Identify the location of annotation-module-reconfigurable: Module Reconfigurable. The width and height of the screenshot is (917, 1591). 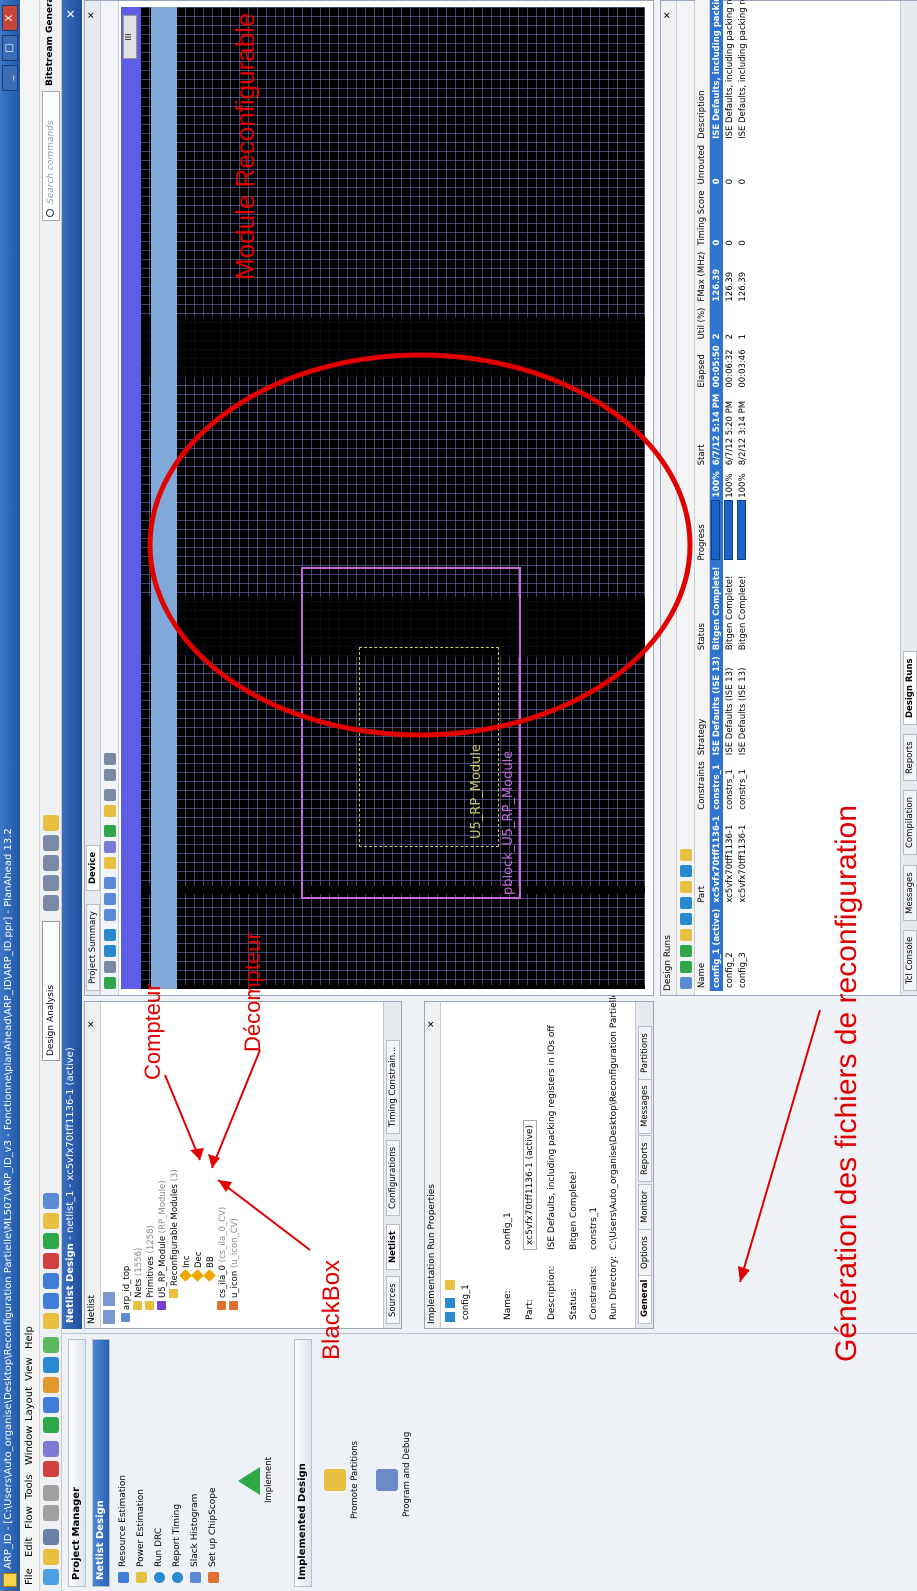
(245, 146).